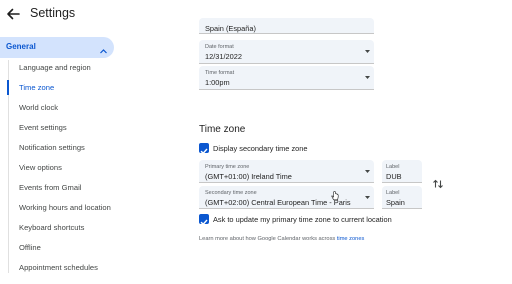 Image resolution: width=512 pixels, height=284 pixels. Describe the element at coordinates (248, 176) in the screenshot. I see `primary-time-zone-value: (GMT+01:00) Ireland Time` at that location.